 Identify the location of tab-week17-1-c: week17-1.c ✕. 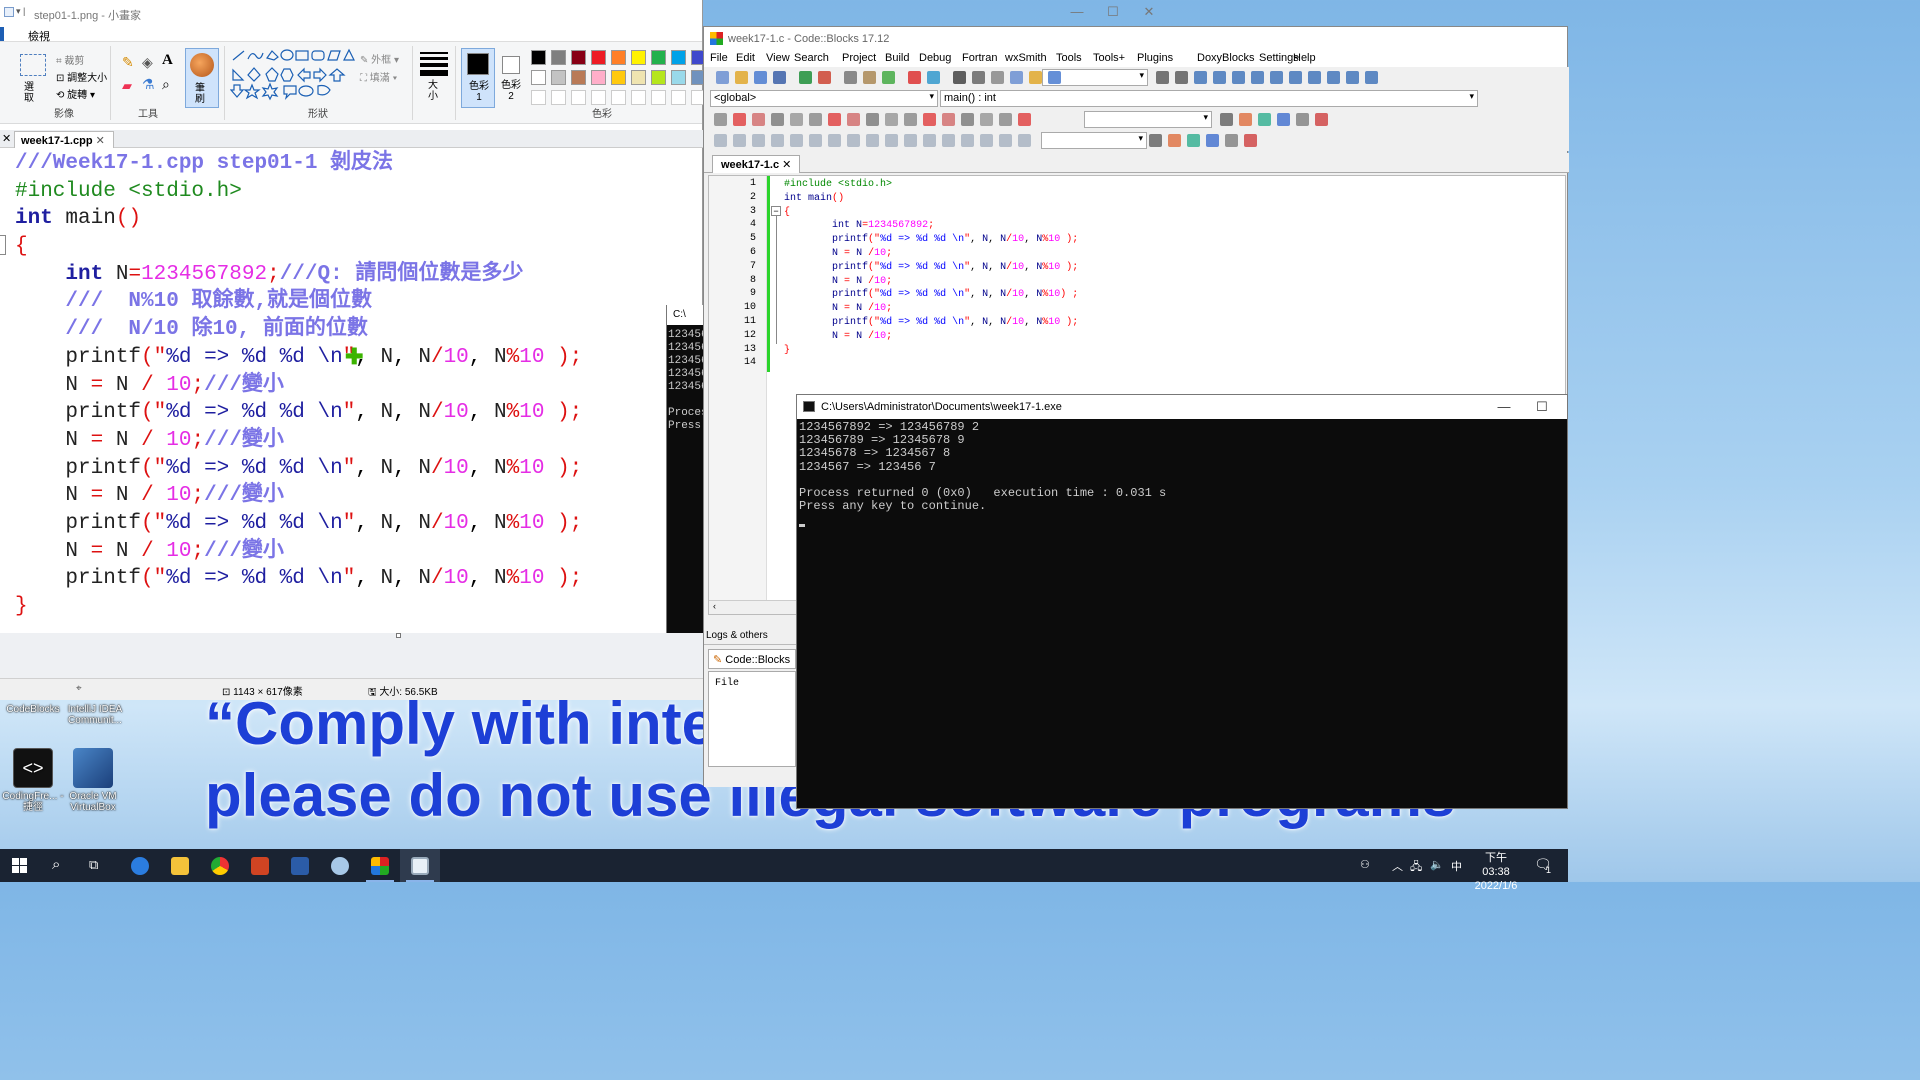
(756, 164).